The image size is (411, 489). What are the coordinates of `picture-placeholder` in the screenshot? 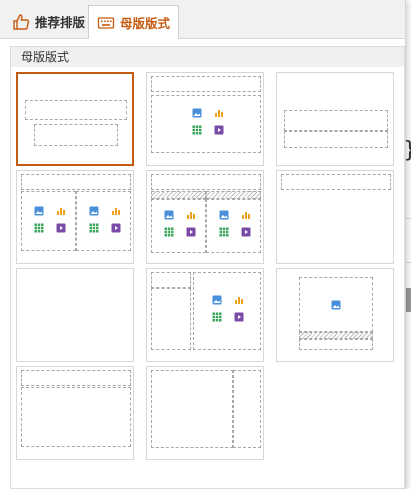 It's located at (336, 304).